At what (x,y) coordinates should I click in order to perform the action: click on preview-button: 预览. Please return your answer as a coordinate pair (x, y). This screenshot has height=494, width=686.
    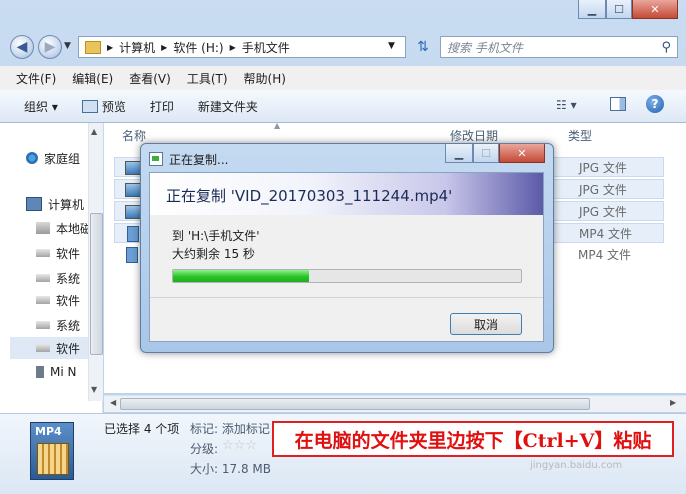
    Looking at the image, I should click on (104, 106).